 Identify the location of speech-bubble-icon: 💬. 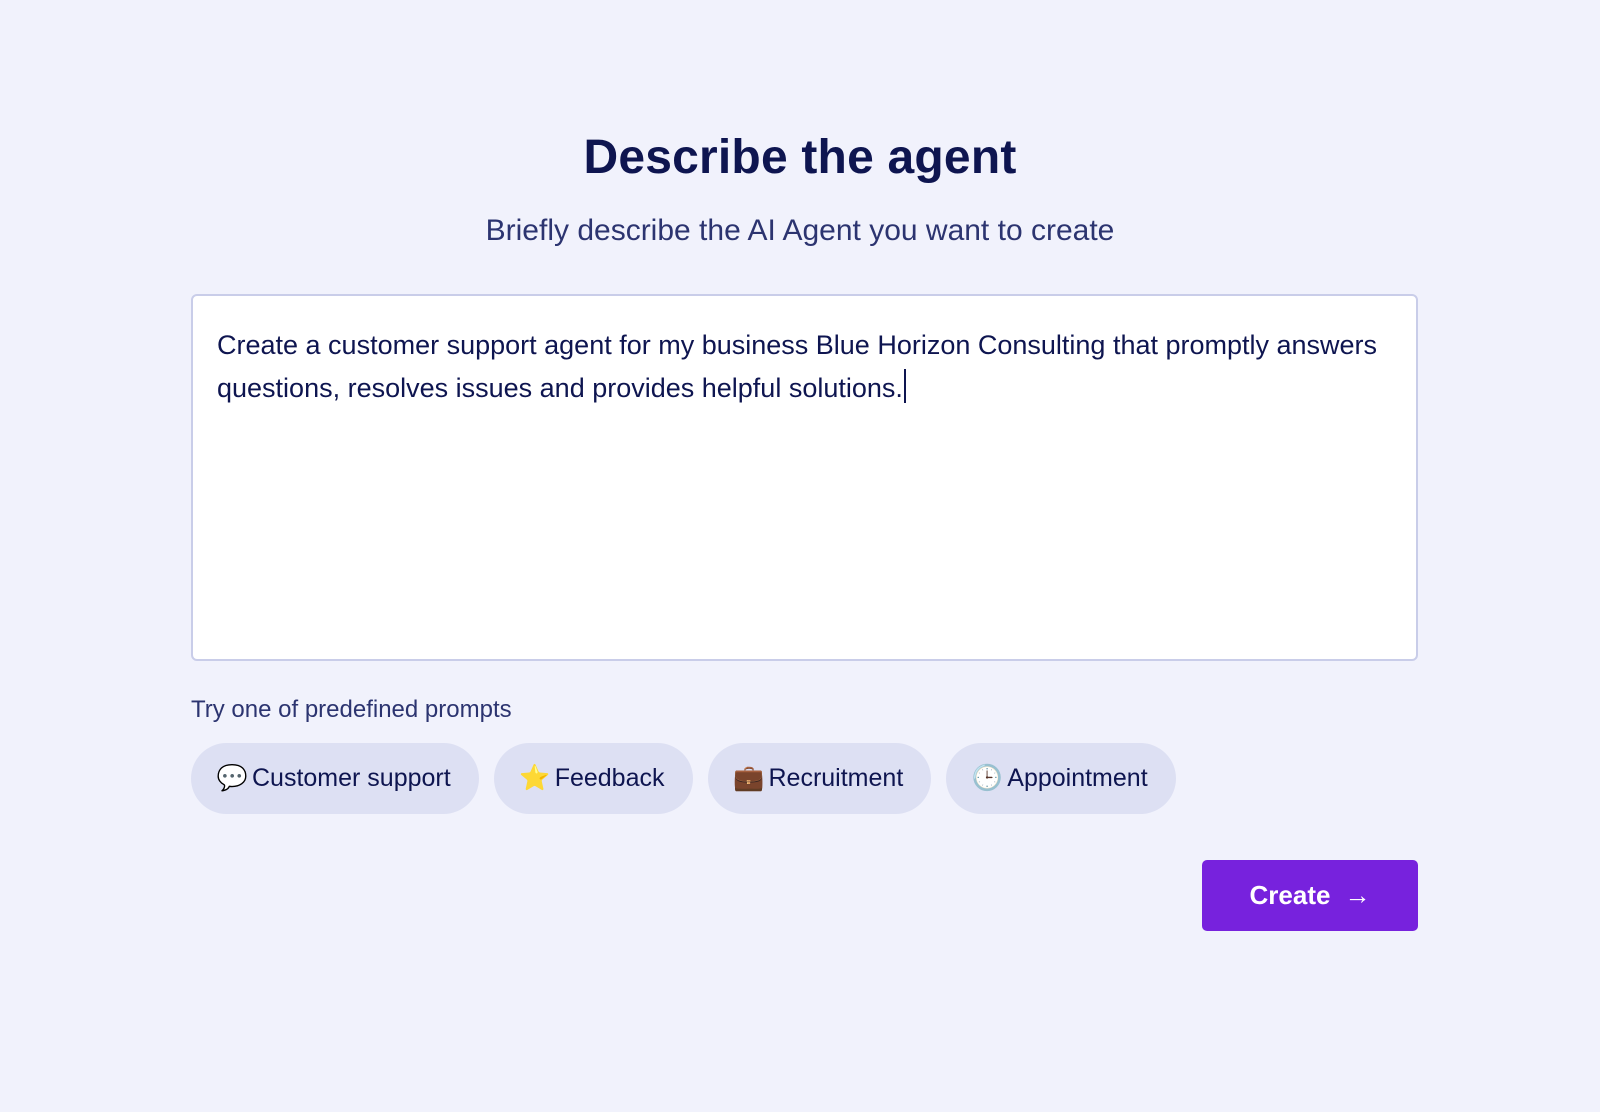
(232, 778).